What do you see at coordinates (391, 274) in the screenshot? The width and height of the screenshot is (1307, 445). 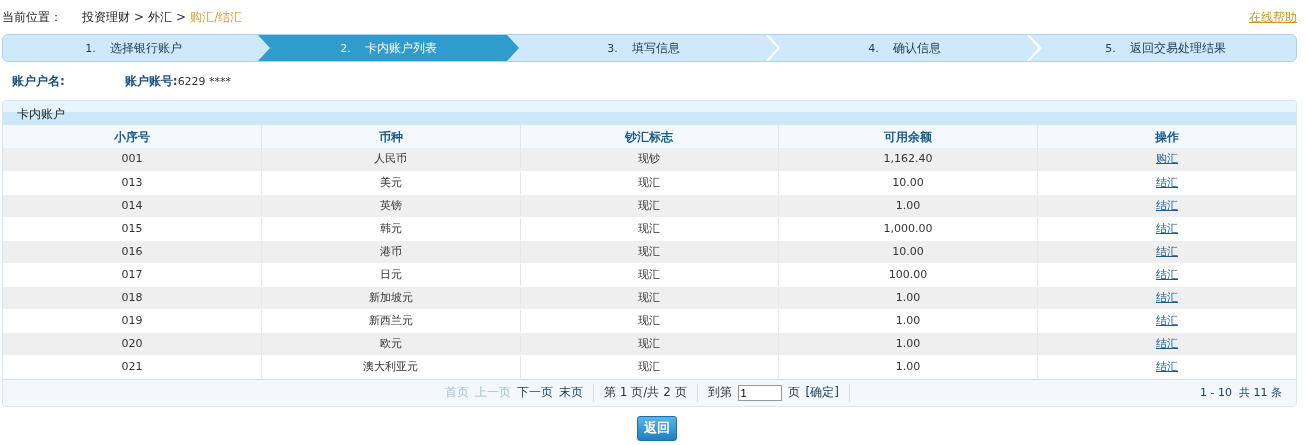 I see `table-cell: 日元` at bounding box center [391, 274].